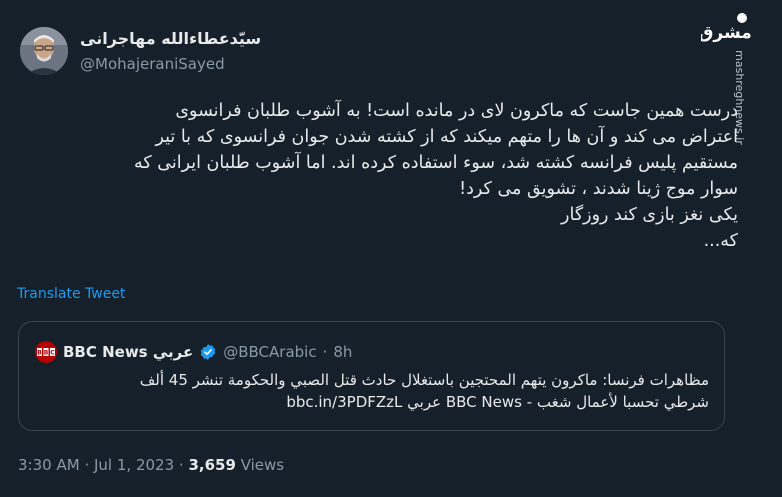 This screenshot has width=782, height=497. I want to click on svg-text: C, so click(52, 353).